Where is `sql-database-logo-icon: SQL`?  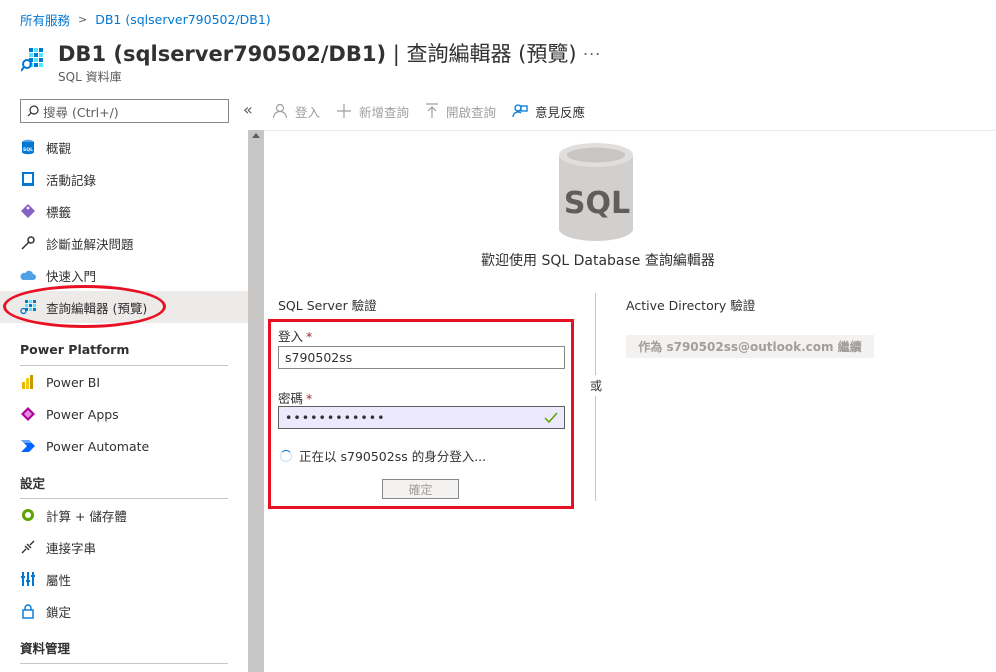 sql-database-logo-icon: SQL is located at coordinates (596, 192).